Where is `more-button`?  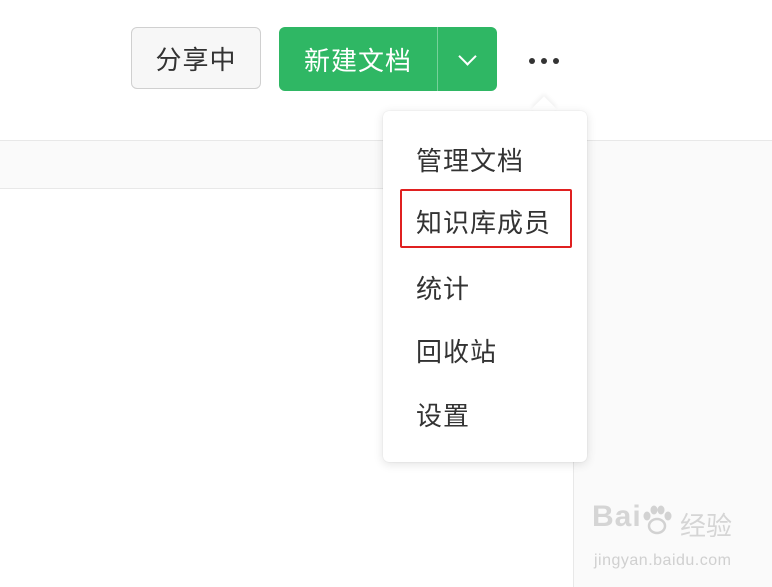 more-button is located at coordinates (544, 61).